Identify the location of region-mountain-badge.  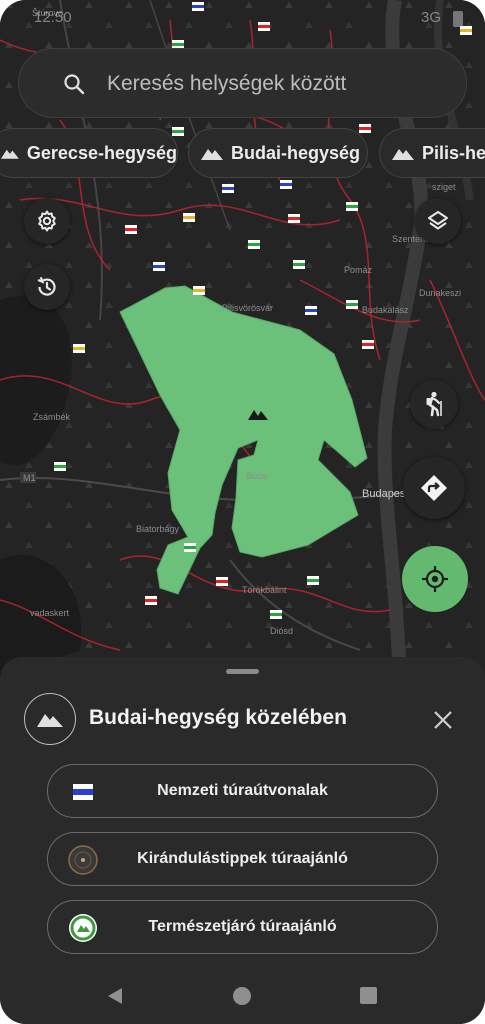
(50, 719).